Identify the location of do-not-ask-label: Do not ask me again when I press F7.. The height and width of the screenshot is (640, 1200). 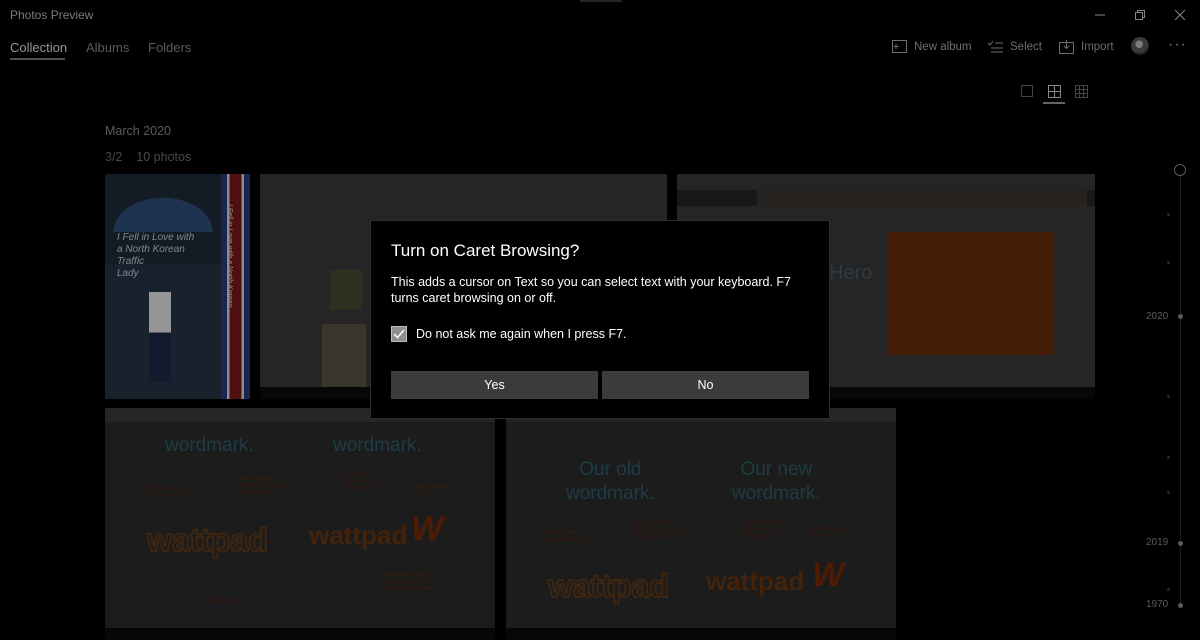
(521, 334).